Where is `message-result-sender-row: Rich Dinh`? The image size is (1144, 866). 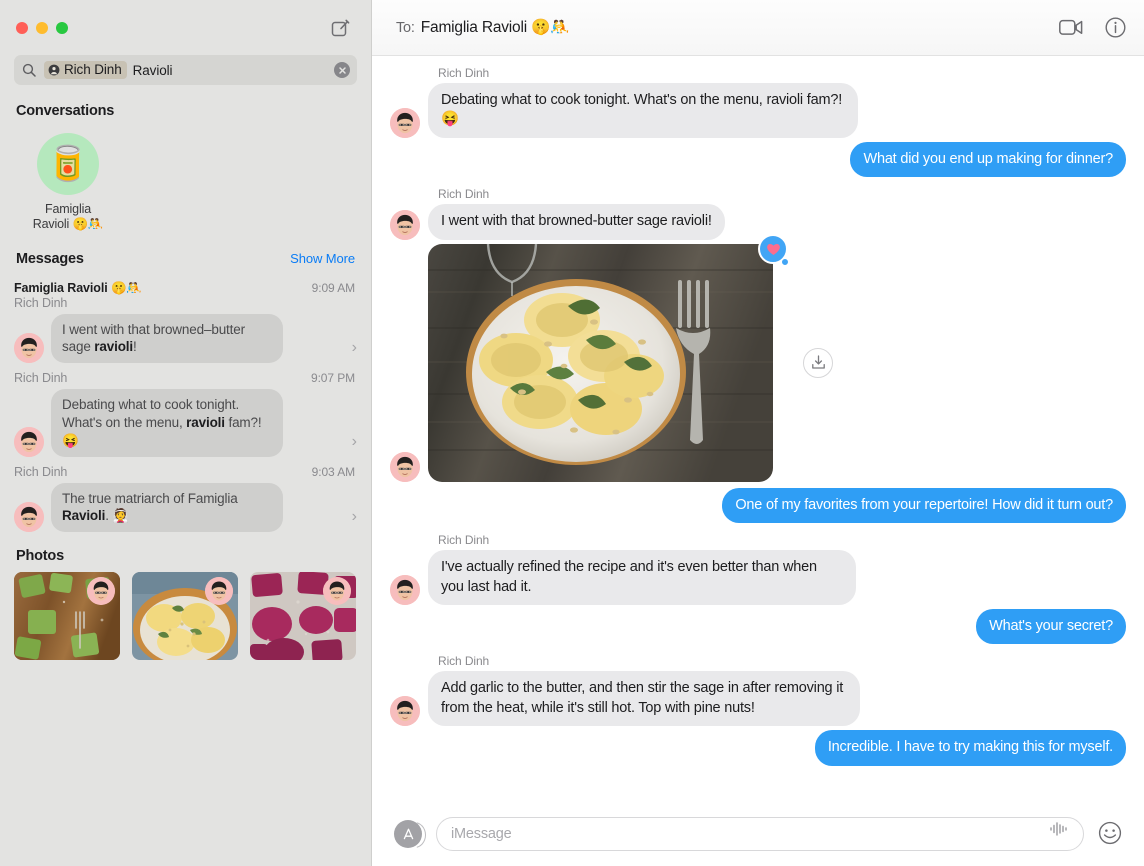
message-result-sender-row: Rich Dinh is located at coordinates (185, 303).